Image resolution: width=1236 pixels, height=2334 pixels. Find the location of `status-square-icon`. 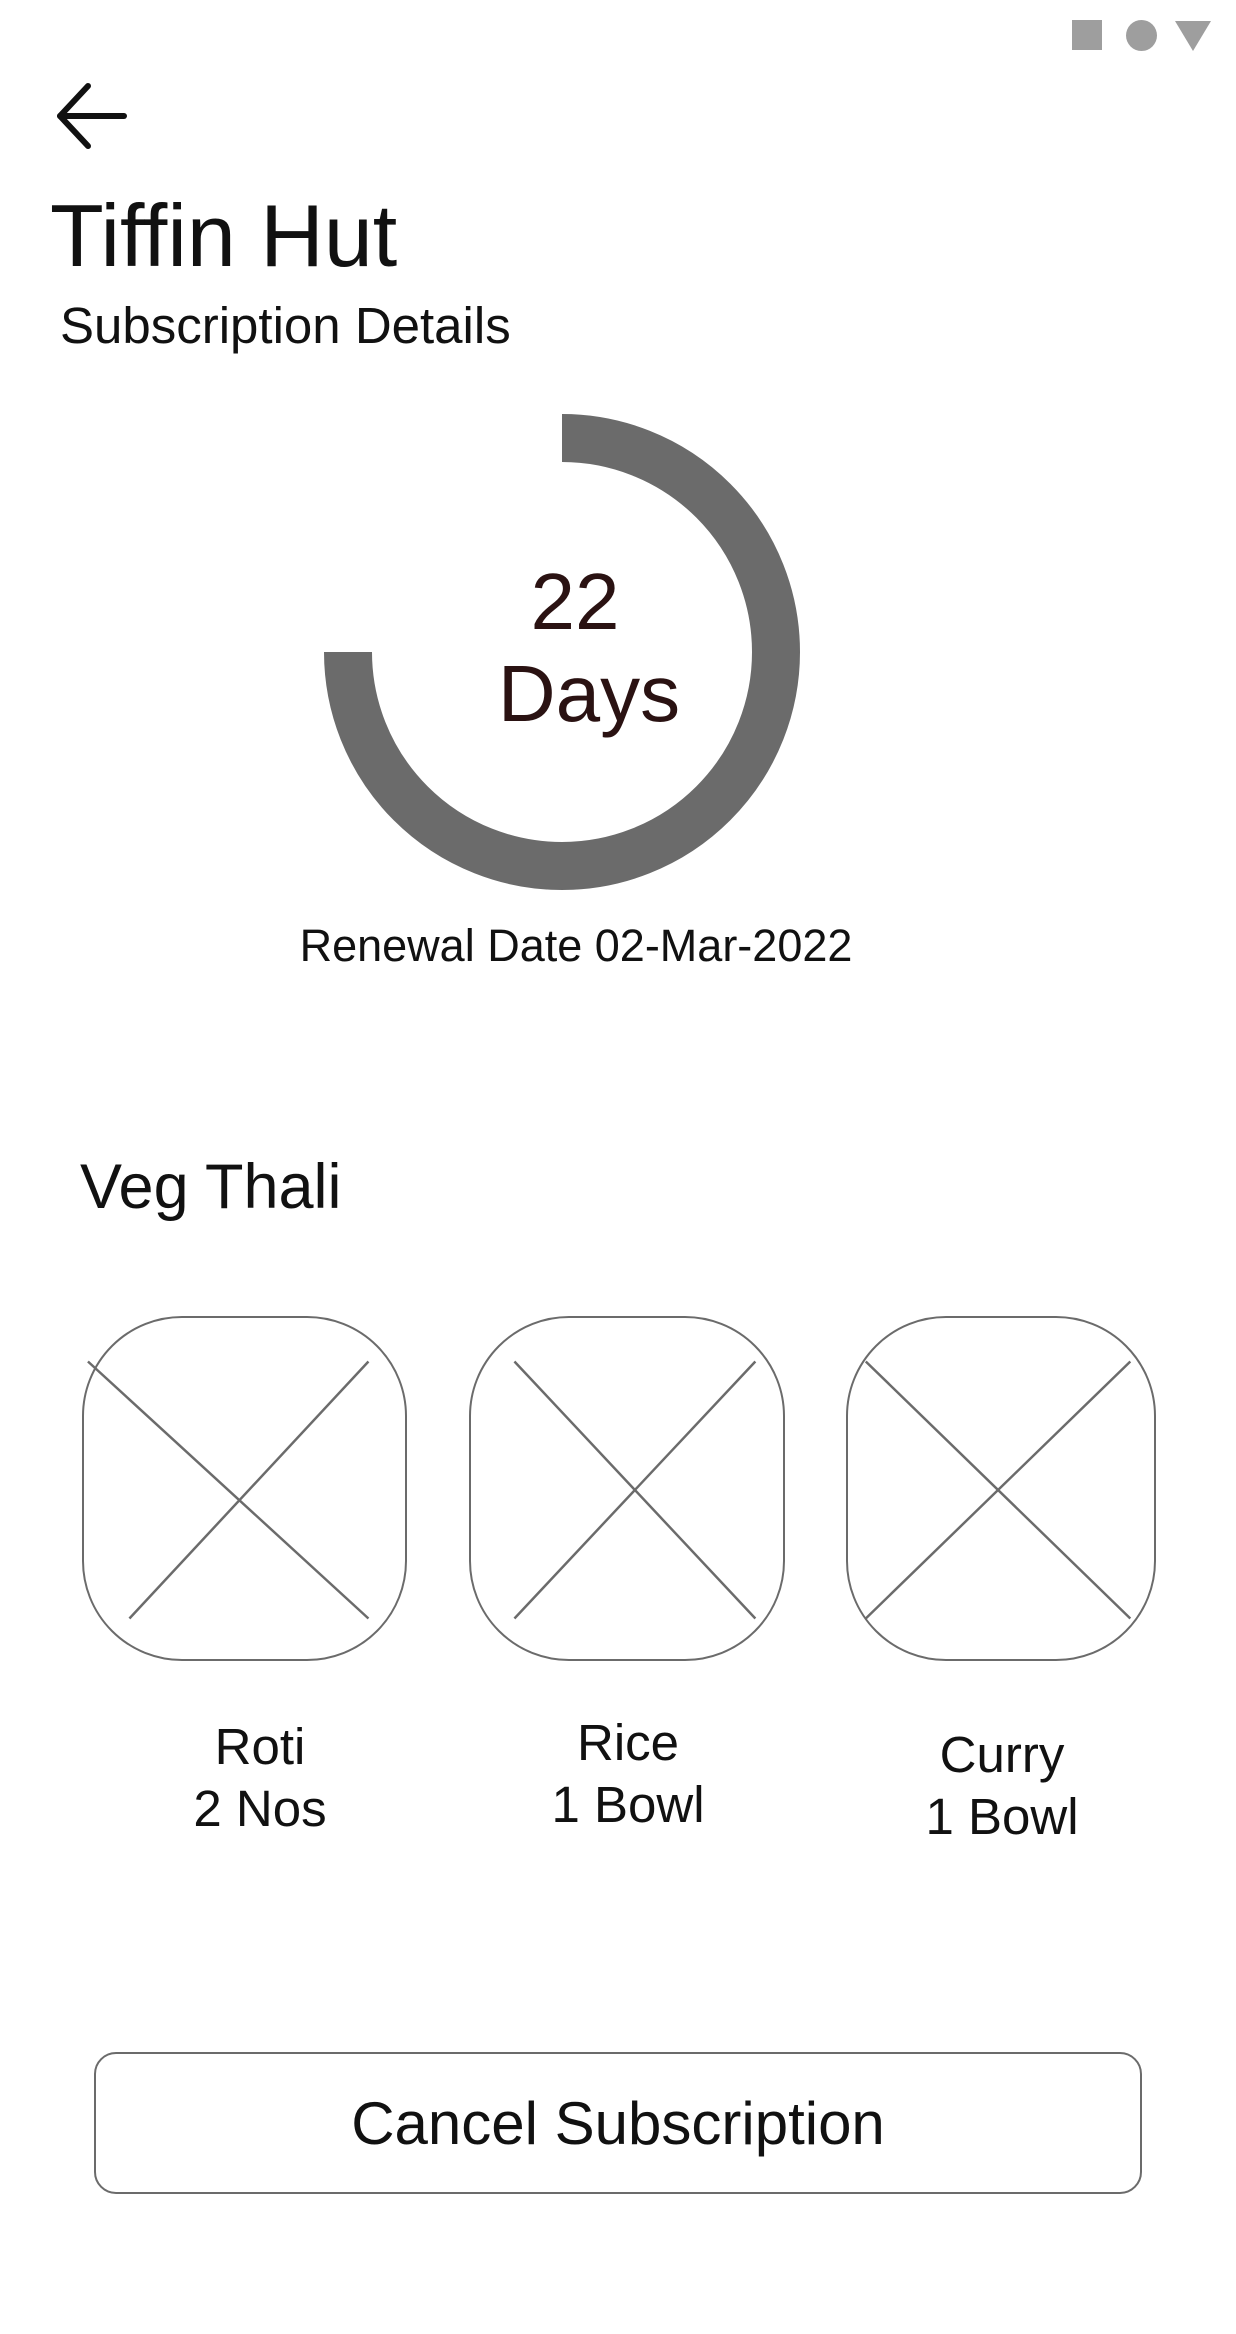

status-square-icon is located at coordinates (1087, 35).